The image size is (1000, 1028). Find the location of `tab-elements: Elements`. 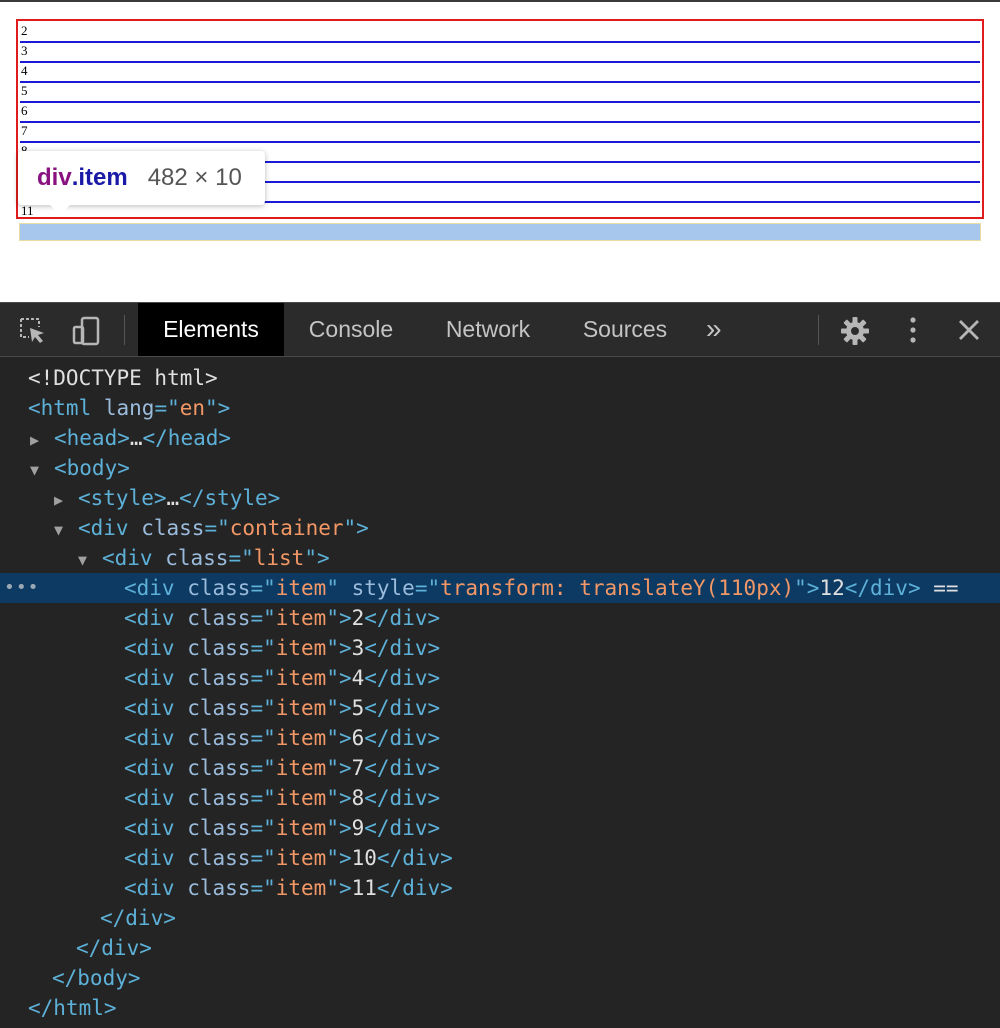

tab-elements: Elements is located at coordinates (211, 329).